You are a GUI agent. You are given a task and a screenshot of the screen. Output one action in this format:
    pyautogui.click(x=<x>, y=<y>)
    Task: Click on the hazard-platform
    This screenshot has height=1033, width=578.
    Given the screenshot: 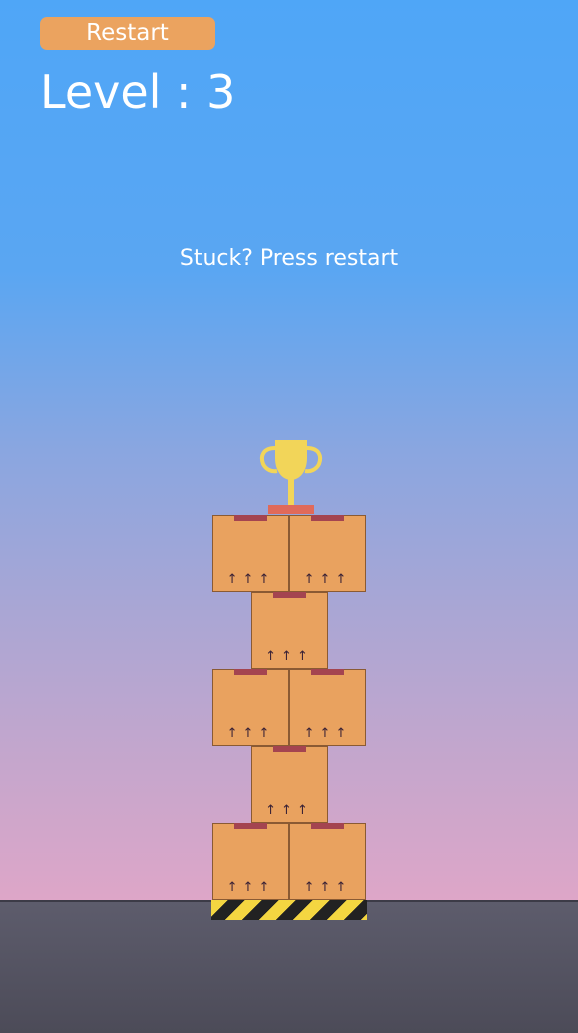 What is the action you would take?
    pyautogui.click(x=289, y=910)
    